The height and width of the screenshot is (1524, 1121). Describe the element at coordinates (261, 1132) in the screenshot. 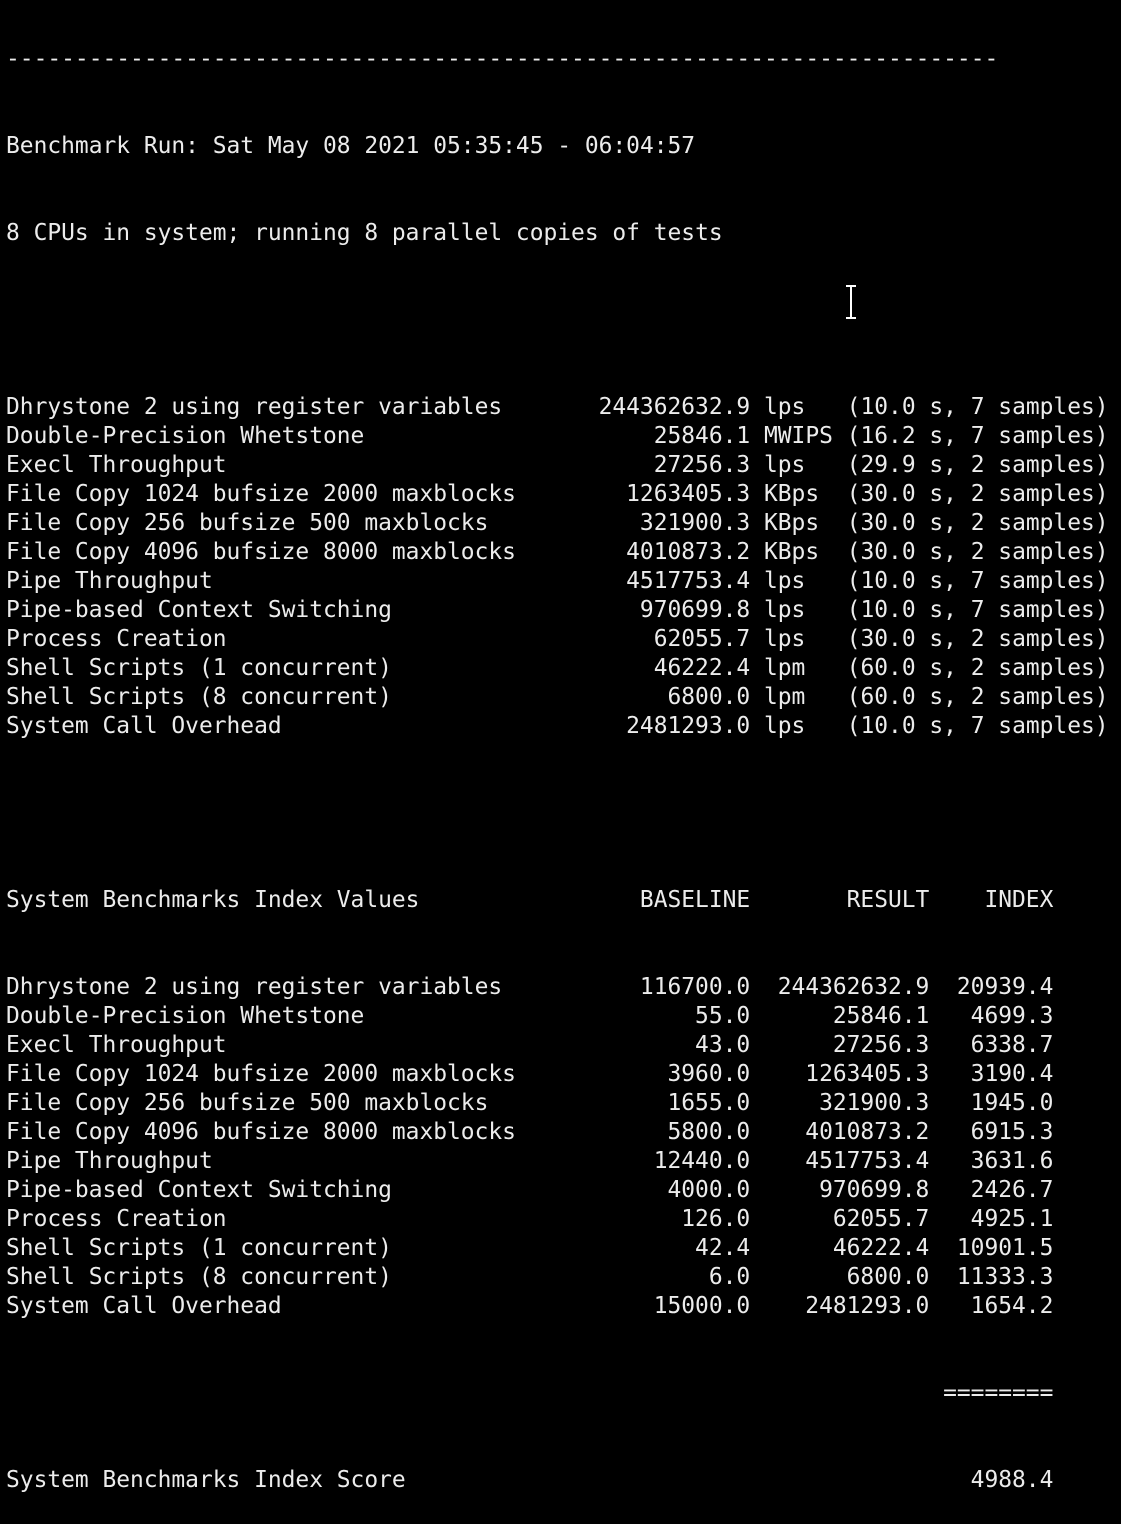

I see `index-test-name: File Copy 4096 bufsize 8000 maxblocks` at that location.